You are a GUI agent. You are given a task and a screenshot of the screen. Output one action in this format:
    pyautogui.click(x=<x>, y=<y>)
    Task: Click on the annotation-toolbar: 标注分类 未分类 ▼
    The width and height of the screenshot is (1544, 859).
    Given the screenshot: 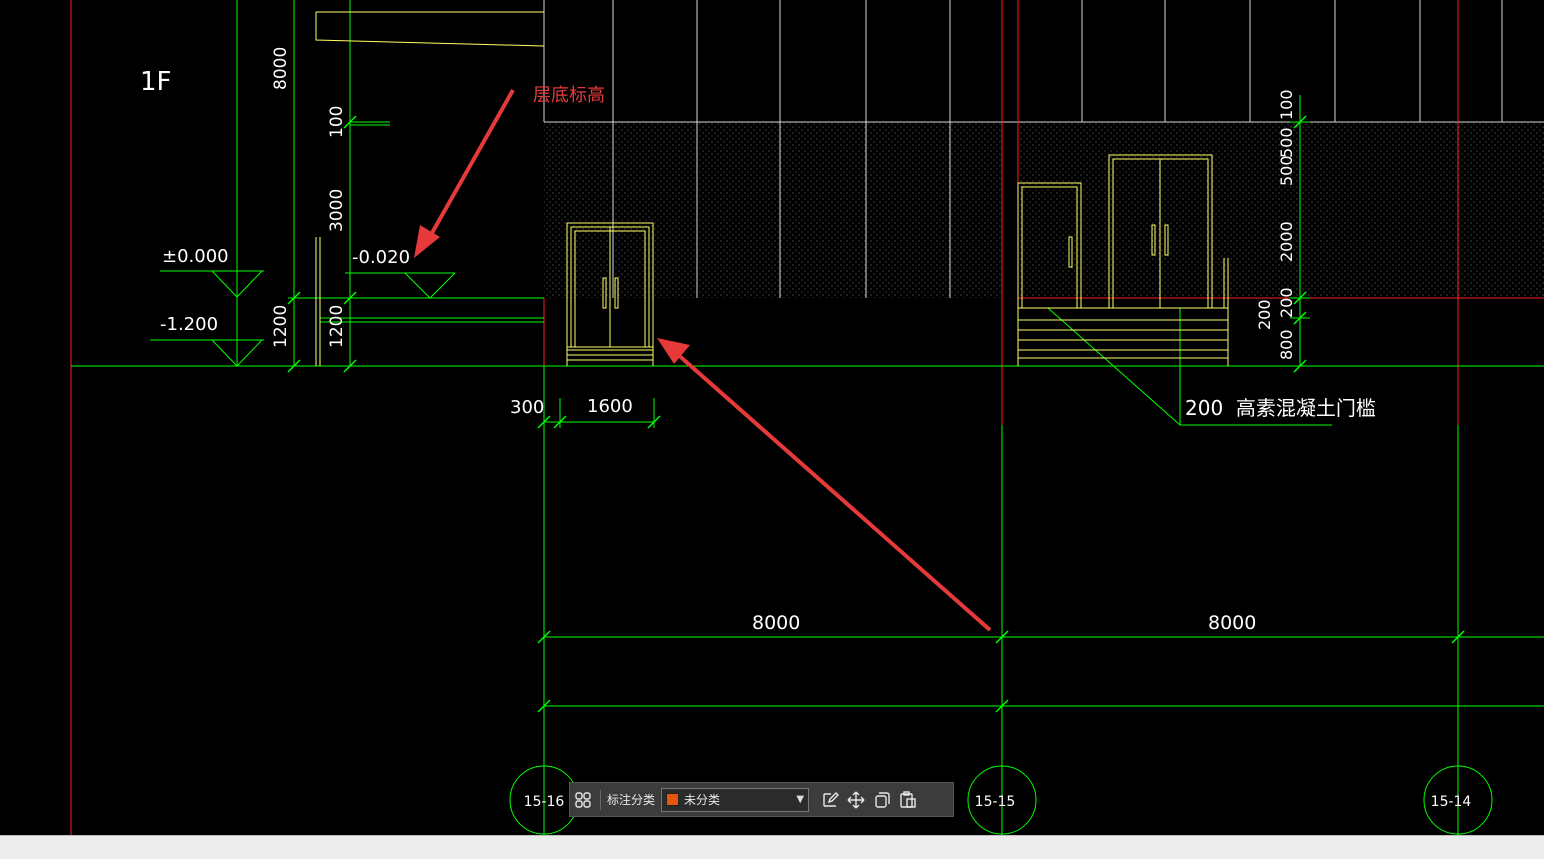 What is the action you would take?
    pyautogui.click(x=761, y=799)
    